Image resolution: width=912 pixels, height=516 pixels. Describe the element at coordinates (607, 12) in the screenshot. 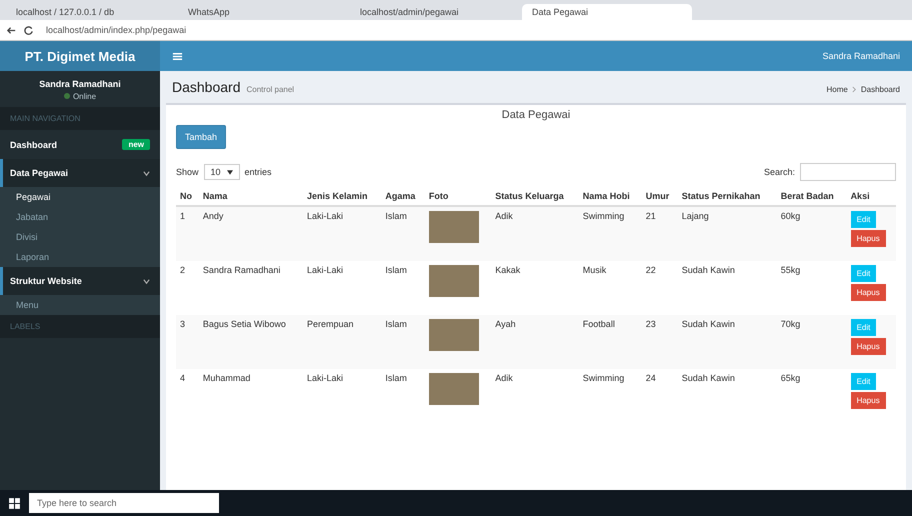

I see `browser-tab: Data Pegawai` at that location.